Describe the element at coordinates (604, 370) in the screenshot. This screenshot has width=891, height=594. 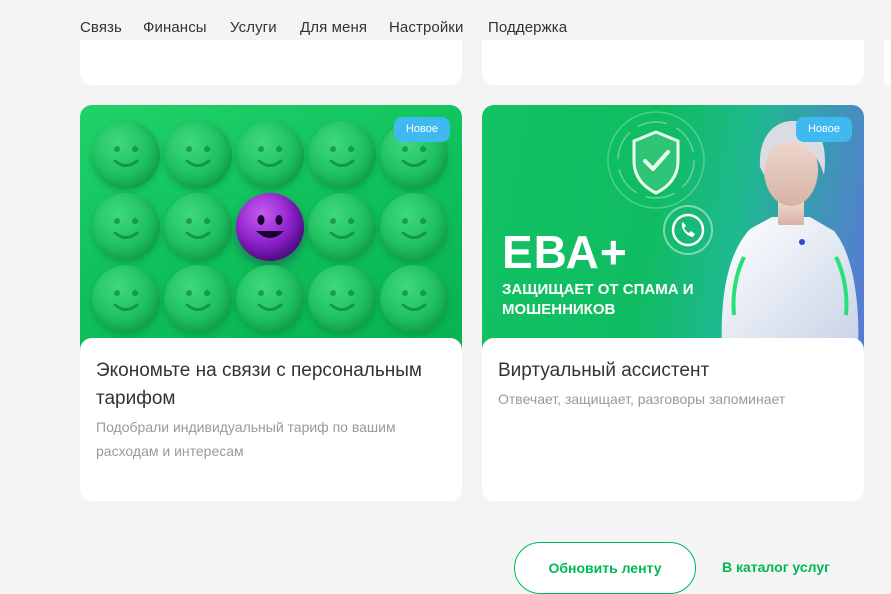
I see `card-title: Виртуальный ассистент` at that location.